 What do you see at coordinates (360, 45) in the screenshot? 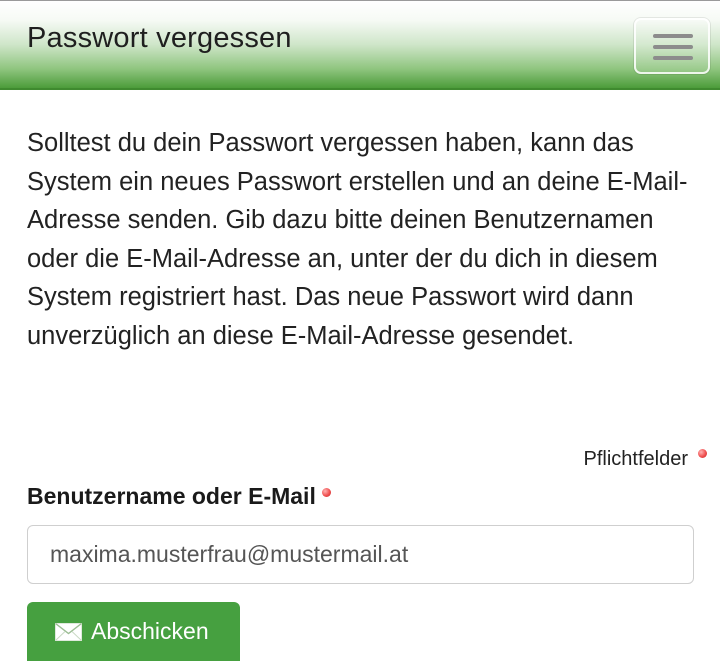
I see `top-navbar: Passwort vergessen` at bounding box center [360, 45].